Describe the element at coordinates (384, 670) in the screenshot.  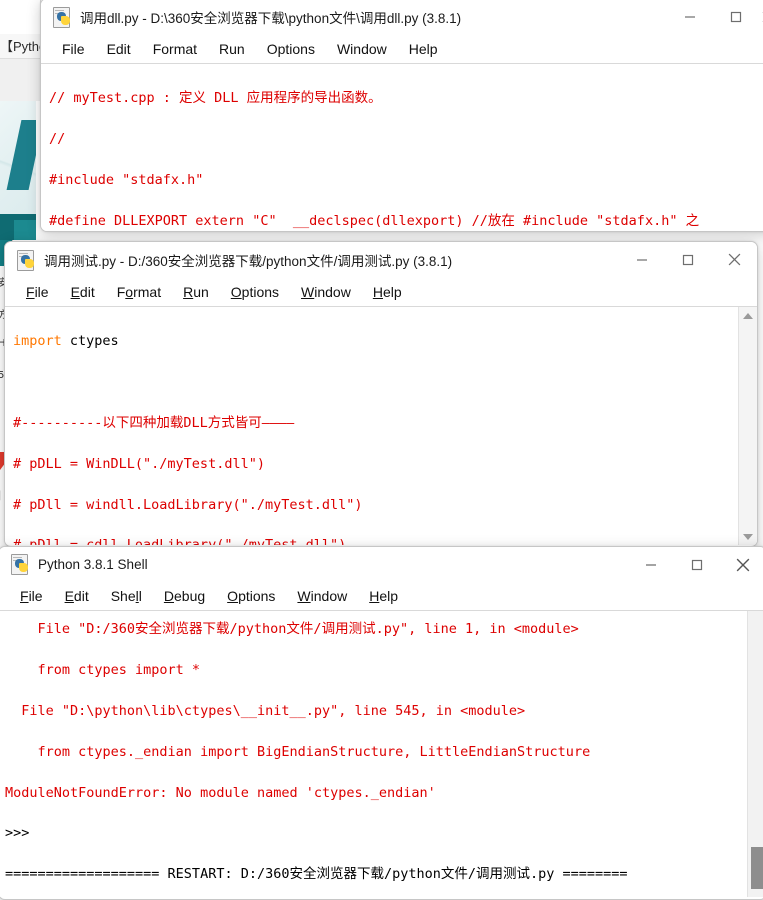
I see `shell-line: from ctypes import *` at that location.